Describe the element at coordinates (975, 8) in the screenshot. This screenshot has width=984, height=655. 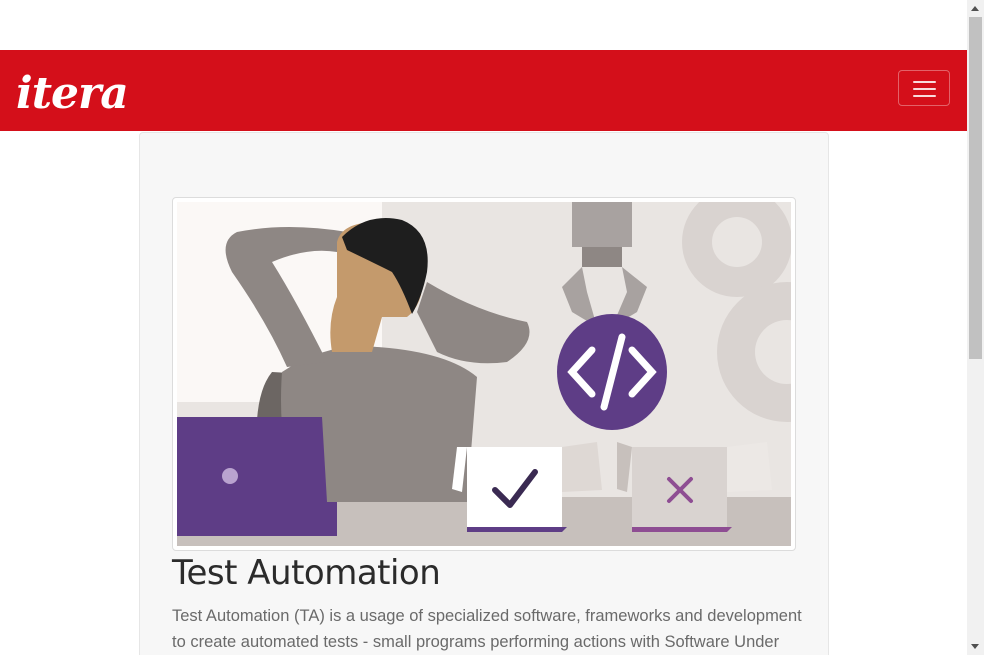
I see `scroll-up-arrow-icon` at that location.